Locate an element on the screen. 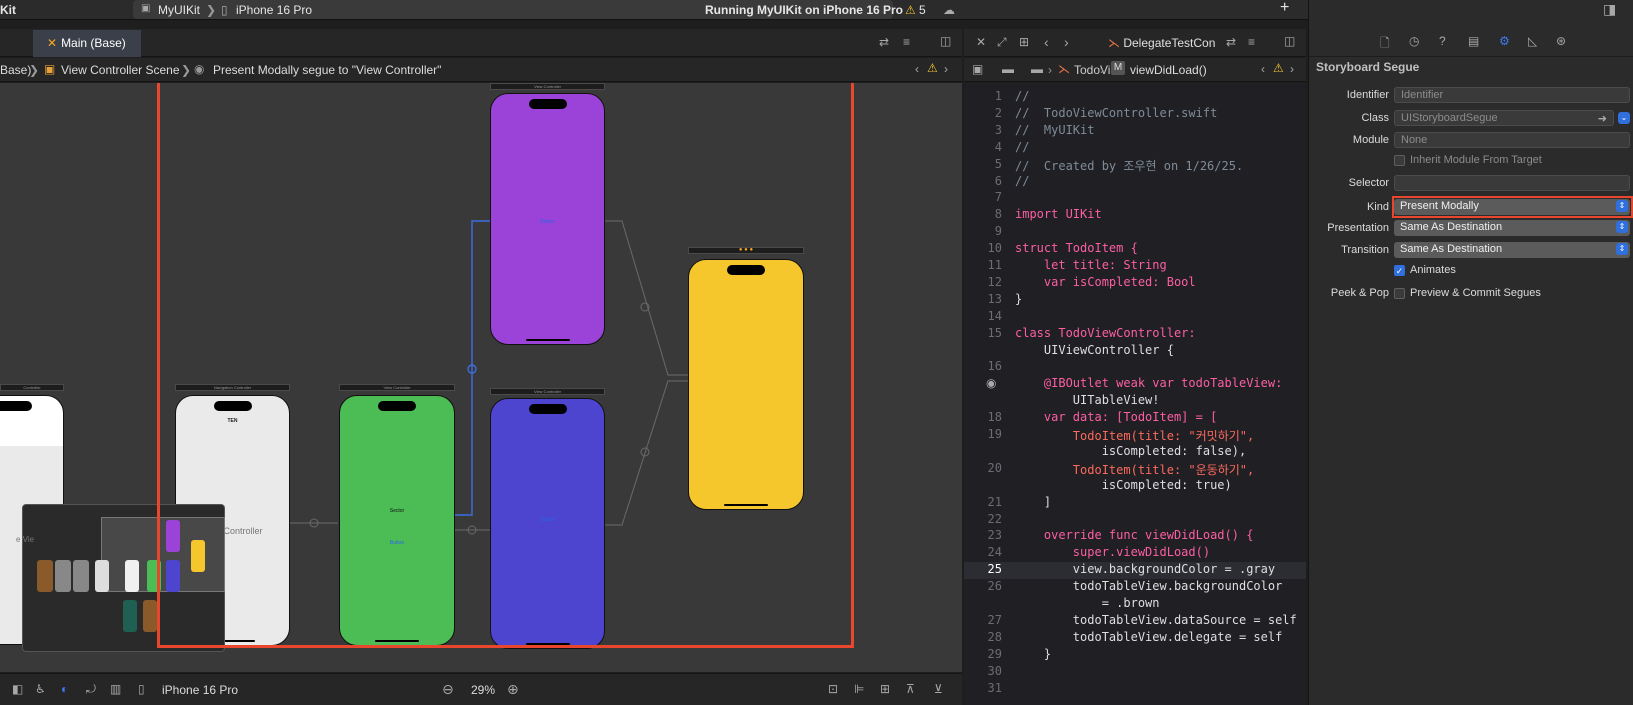  jump-item: viewDidLoad() is located at coordinates (1168, 70).